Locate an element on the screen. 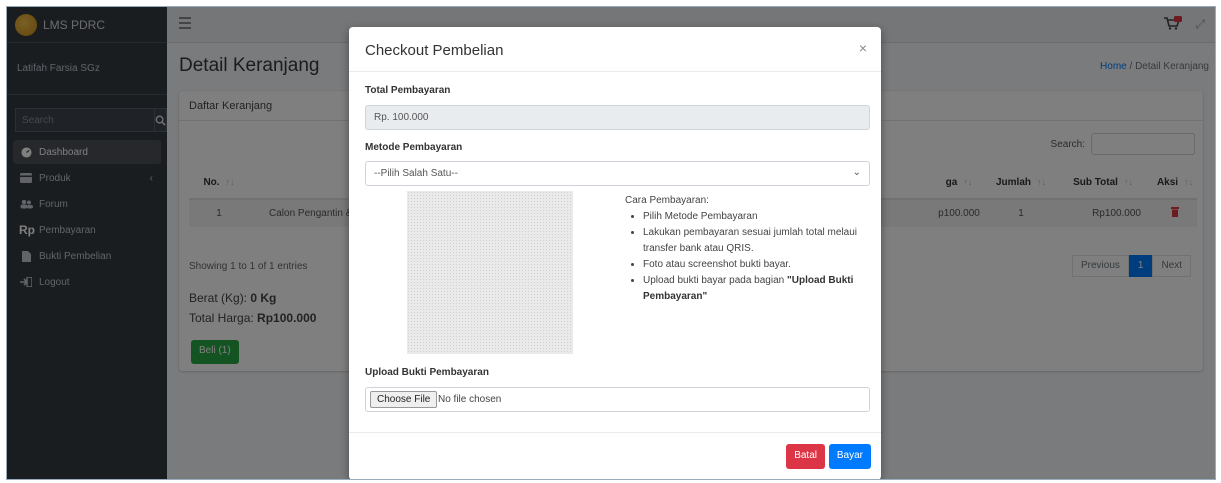 This screenshot has width=1221, height=483. qris-image is located at coordinates (490, 272).